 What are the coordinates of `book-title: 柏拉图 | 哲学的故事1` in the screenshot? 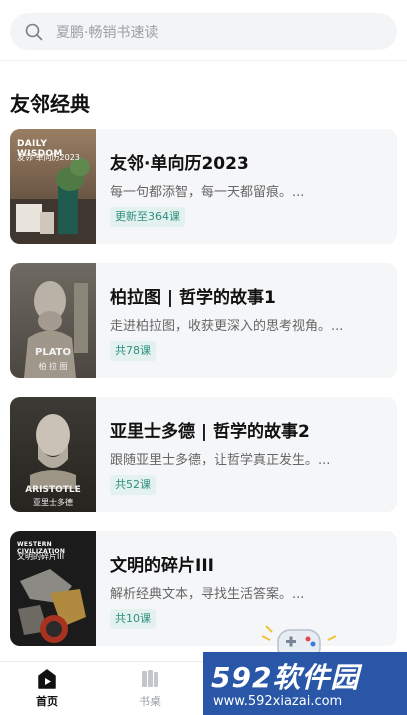 It's located at (193, 298).